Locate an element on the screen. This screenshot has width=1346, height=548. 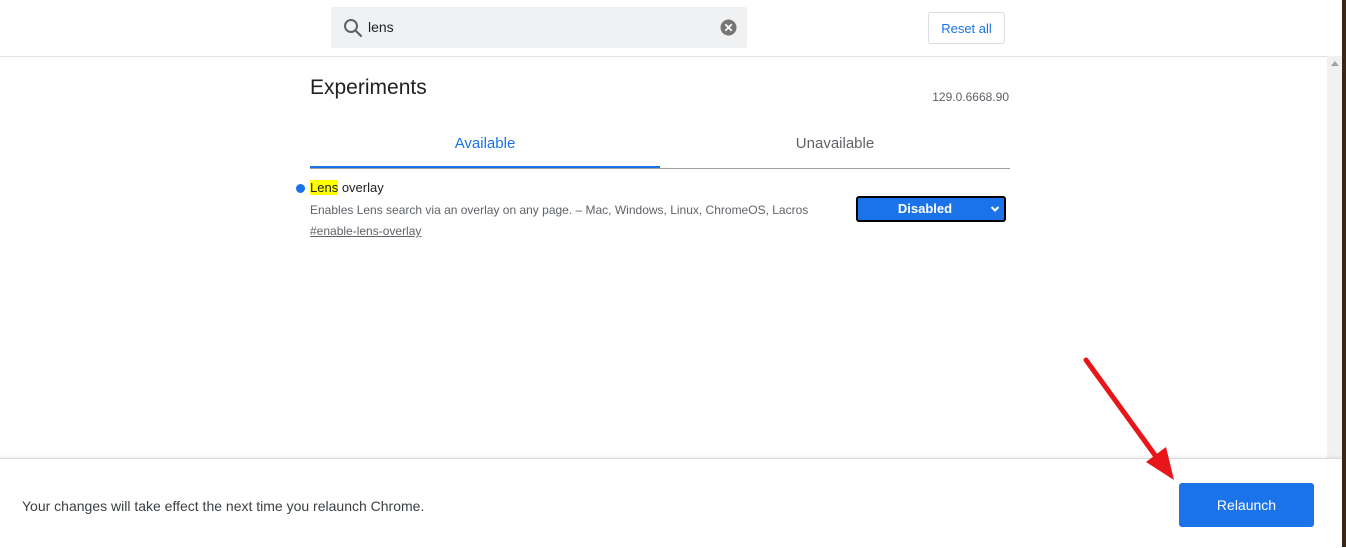
experiment-title: Lens overlay is located at coordinates (347, 187).